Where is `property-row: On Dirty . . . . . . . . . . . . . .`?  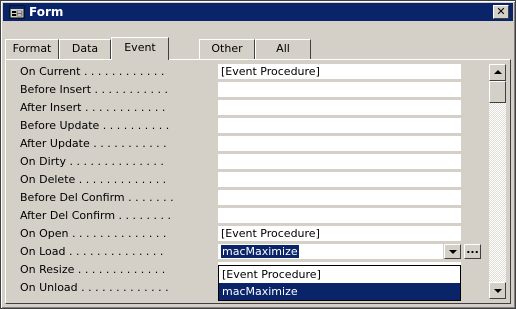
property-row: On Dirty . . . . . . . . . . . . . . is located at coordinates (242, 162).